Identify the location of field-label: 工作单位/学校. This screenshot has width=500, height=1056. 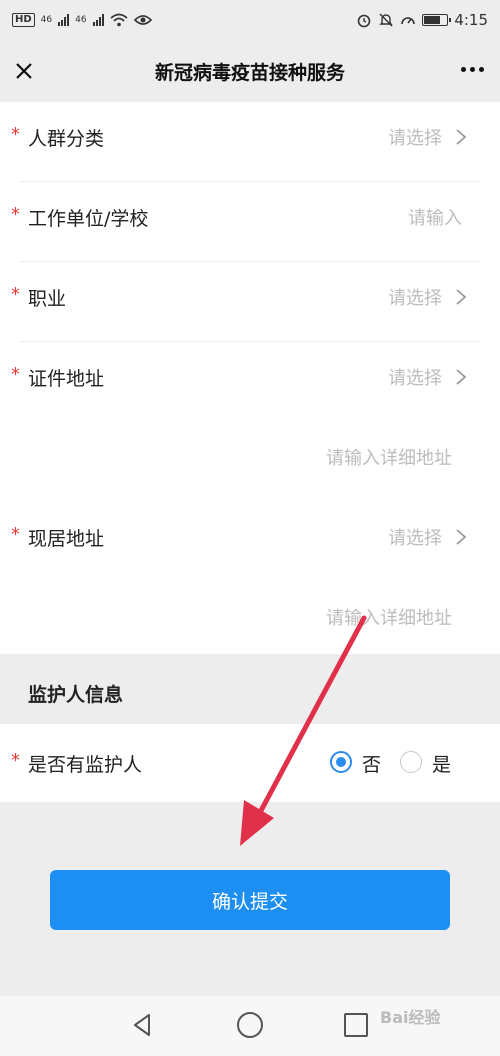
(88, 219).